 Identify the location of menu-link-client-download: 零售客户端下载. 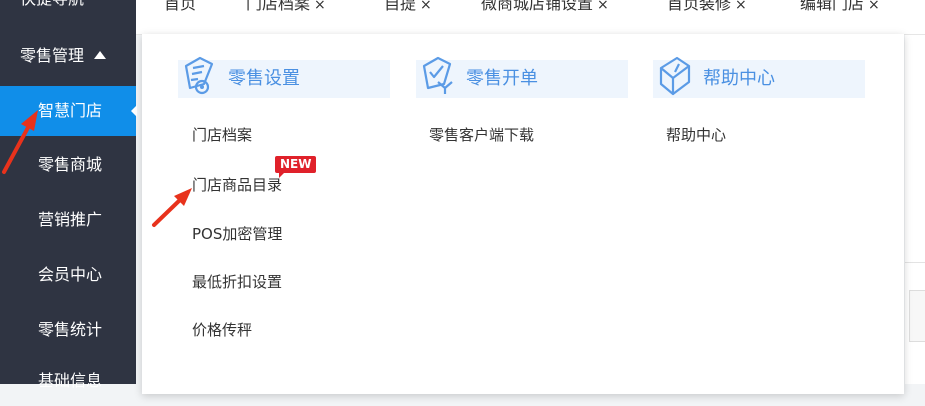
(481, 134).